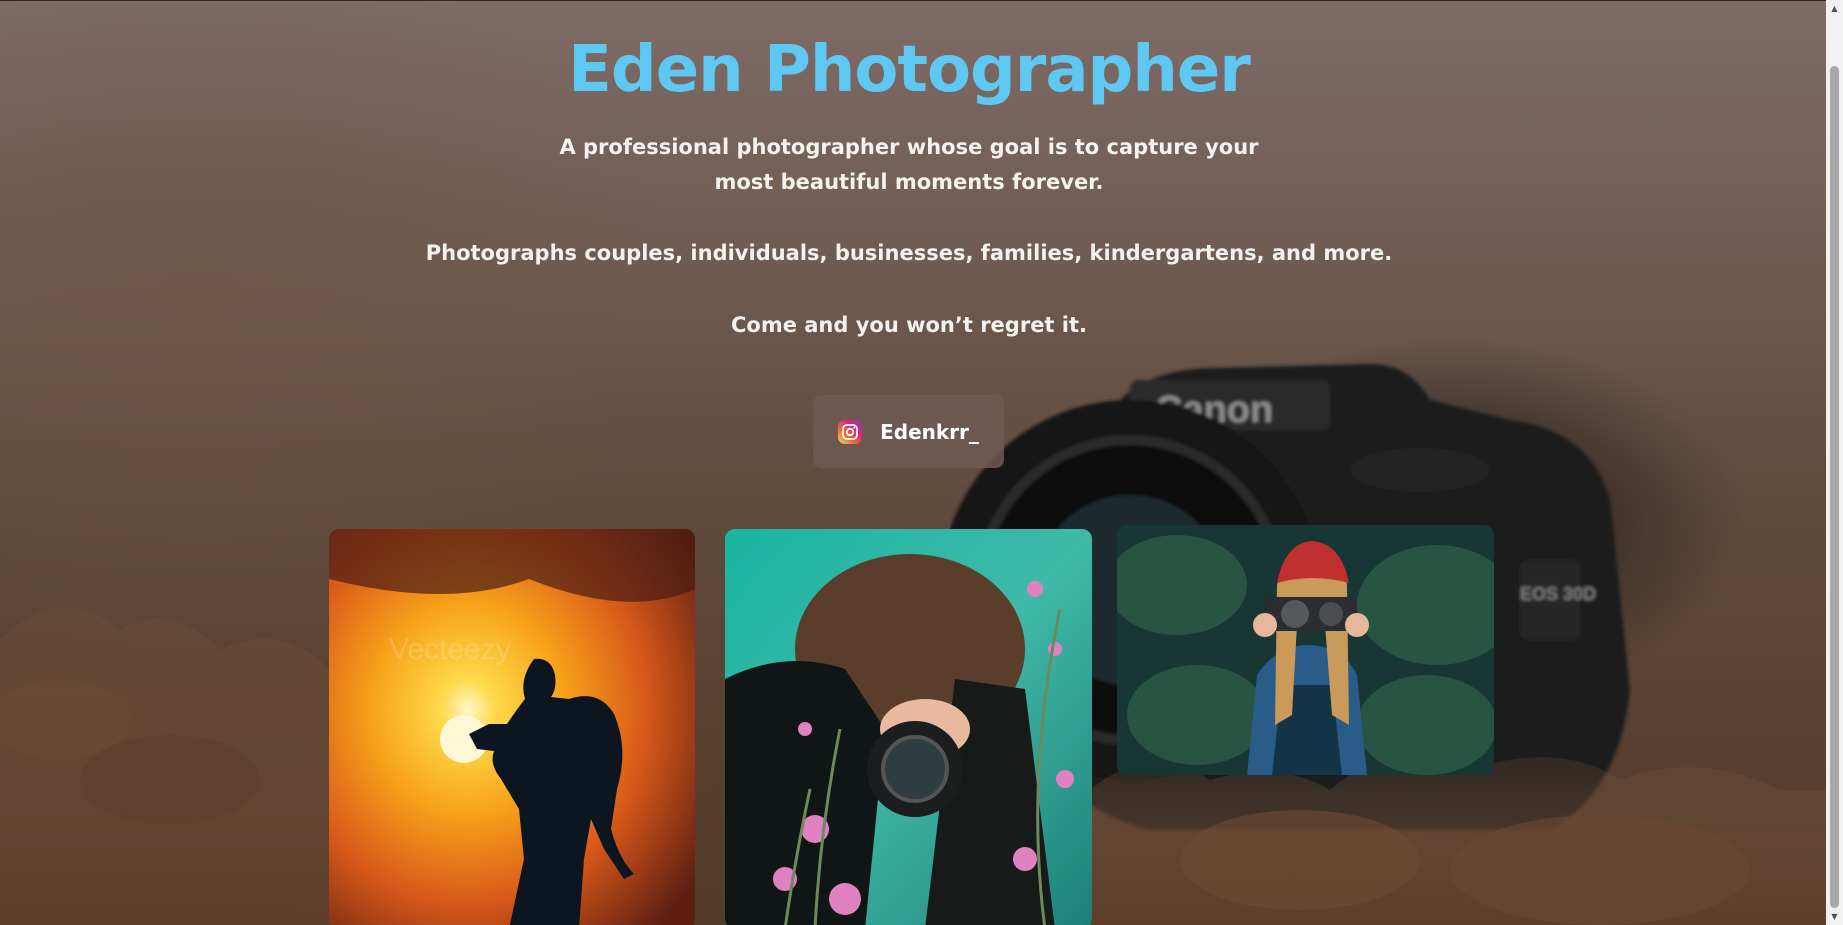 The height and width of the screenshot is (925, 1843). I want to click on red-beanie-camera-image, so click(1305, 650).